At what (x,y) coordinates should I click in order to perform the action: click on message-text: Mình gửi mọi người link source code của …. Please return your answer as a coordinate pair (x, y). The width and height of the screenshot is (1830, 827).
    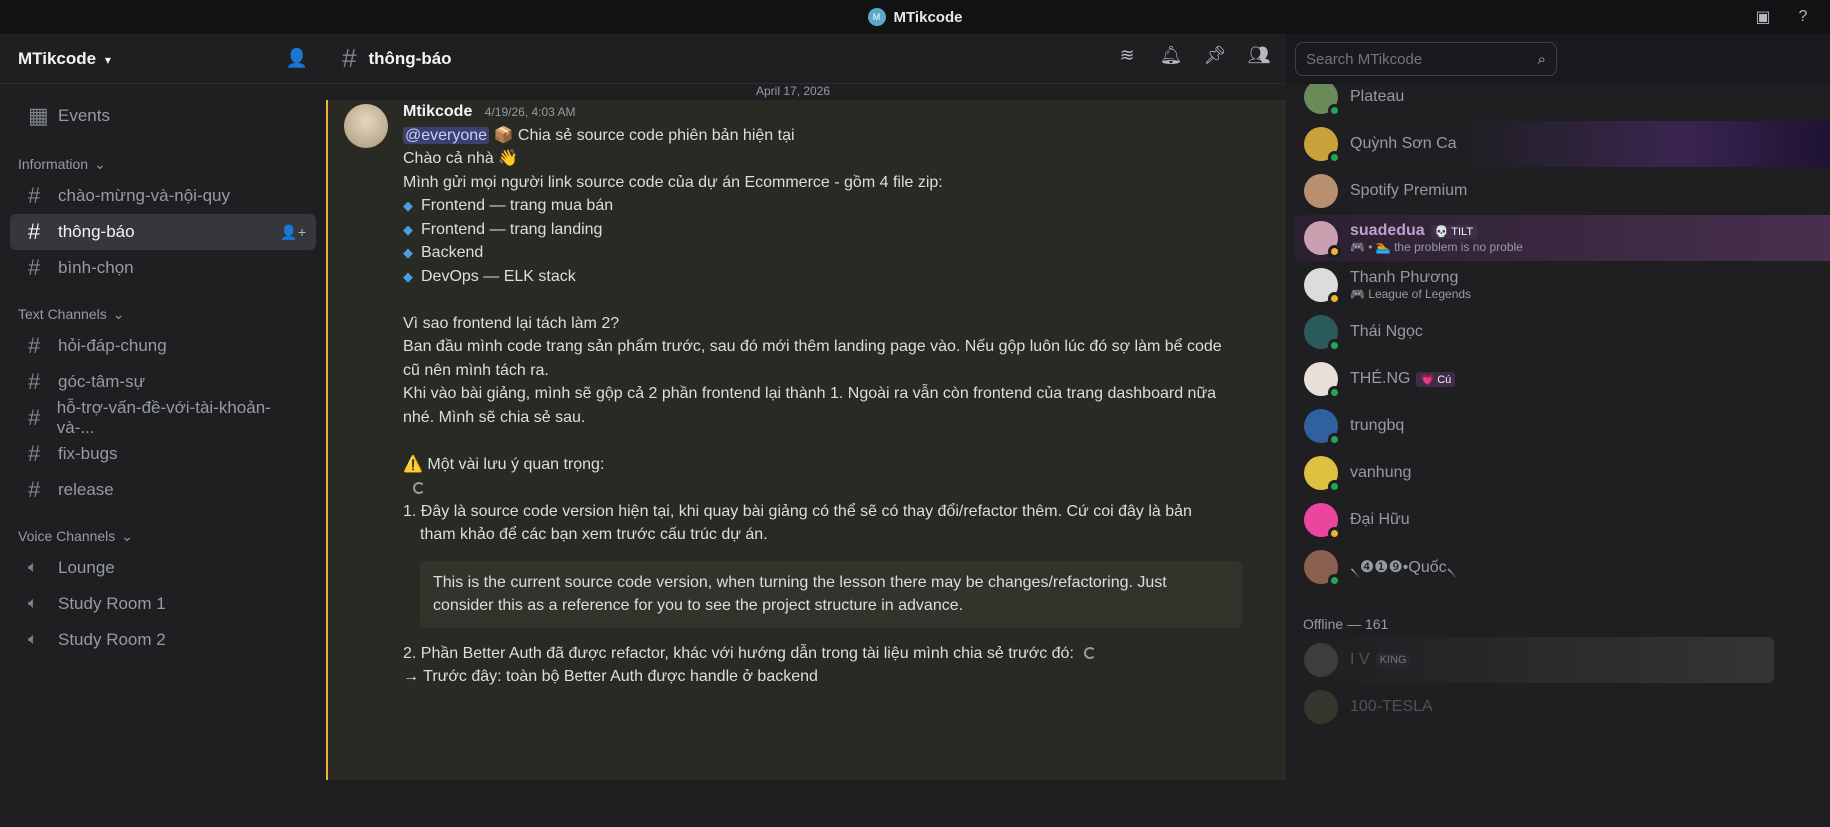
    Looking at the image, I should click on (673, 182).